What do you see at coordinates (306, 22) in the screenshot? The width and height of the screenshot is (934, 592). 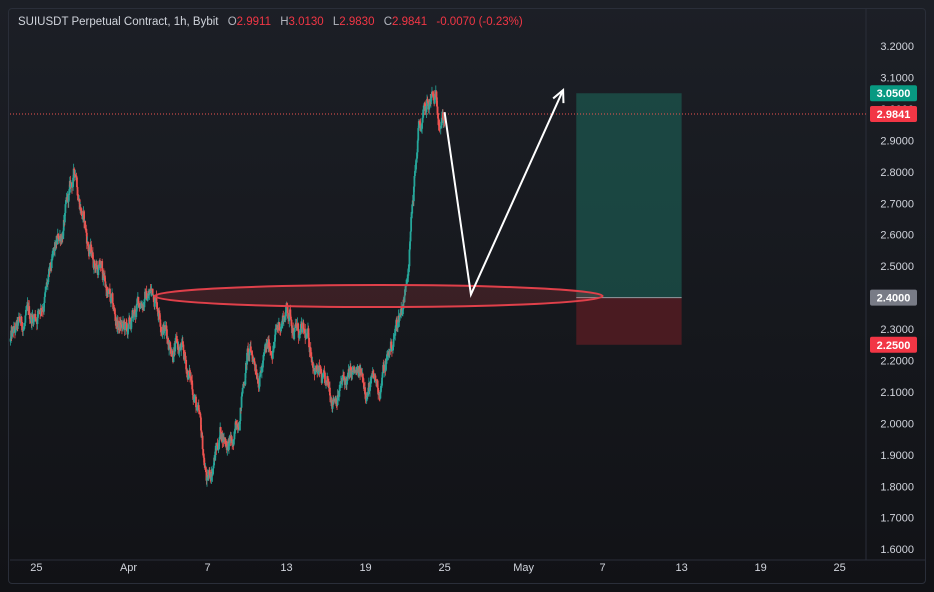 I see `high-value: 3.0130` at bounding box center [306, 22].